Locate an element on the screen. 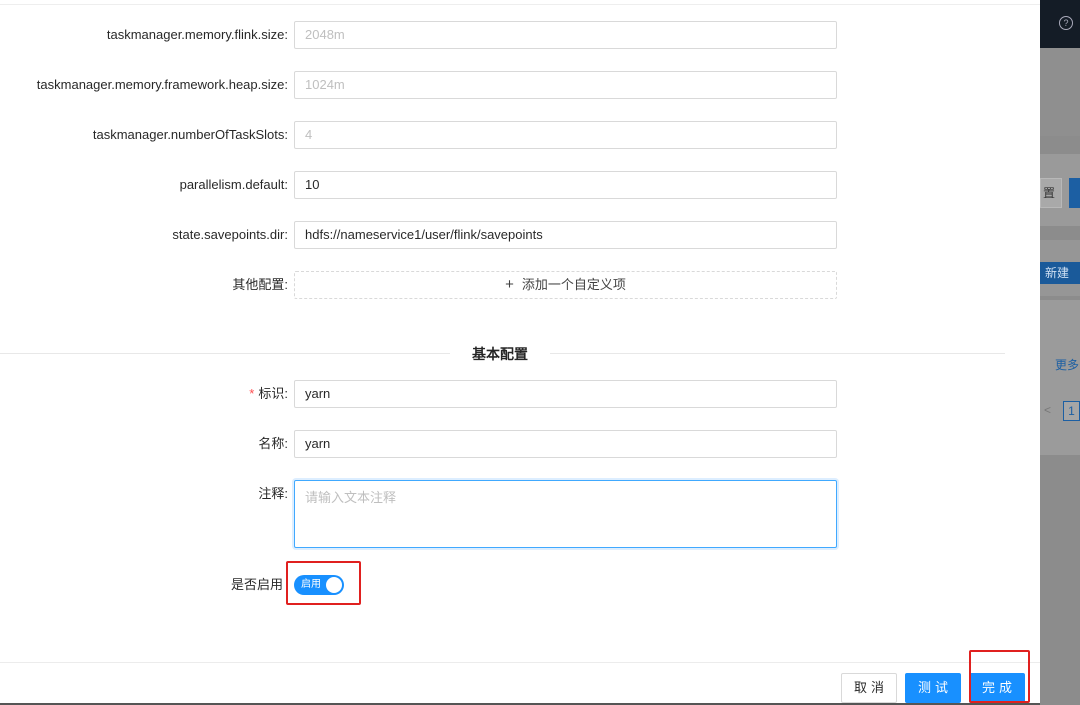 This screenshot has width=1080, height=705. form-row-name: 名称: yarn is located at coordinates (520, 444).